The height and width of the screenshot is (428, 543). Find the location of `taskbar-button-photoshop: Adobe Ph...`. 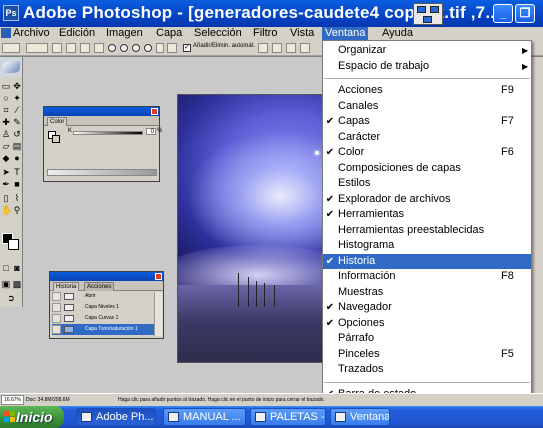

taskbar-button-photoshop: Adobe Ph... is located at coordinates (116, 417).